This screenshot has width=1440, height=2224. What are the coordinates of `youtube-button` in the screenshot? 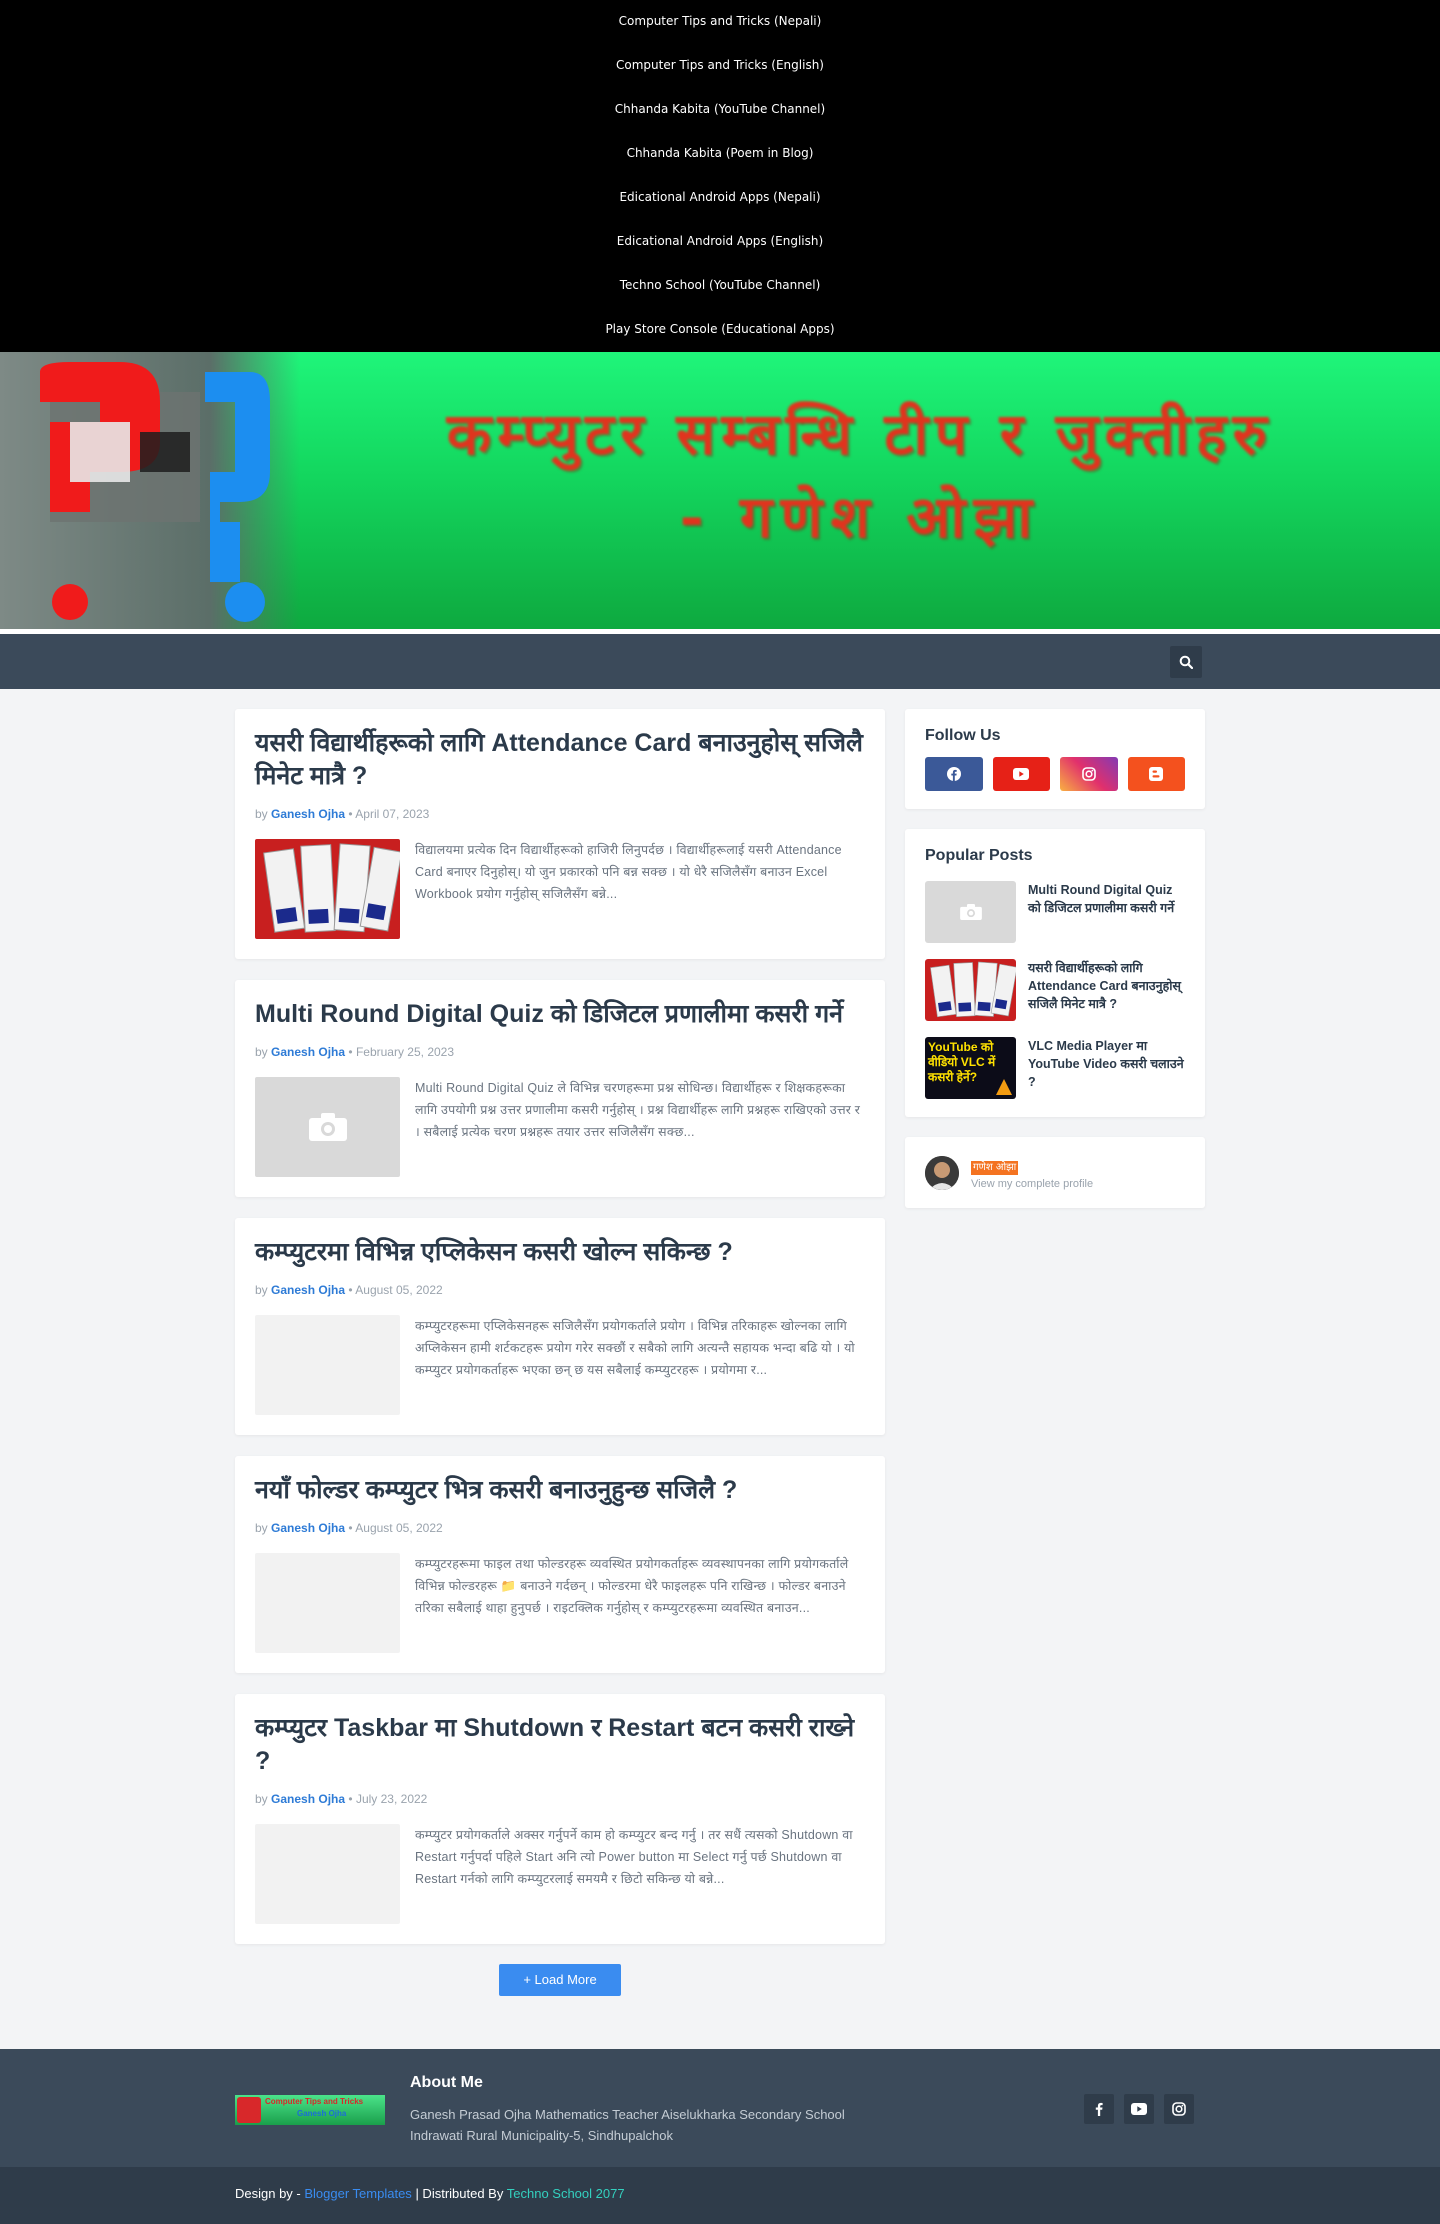 It's located at (1021, 774).